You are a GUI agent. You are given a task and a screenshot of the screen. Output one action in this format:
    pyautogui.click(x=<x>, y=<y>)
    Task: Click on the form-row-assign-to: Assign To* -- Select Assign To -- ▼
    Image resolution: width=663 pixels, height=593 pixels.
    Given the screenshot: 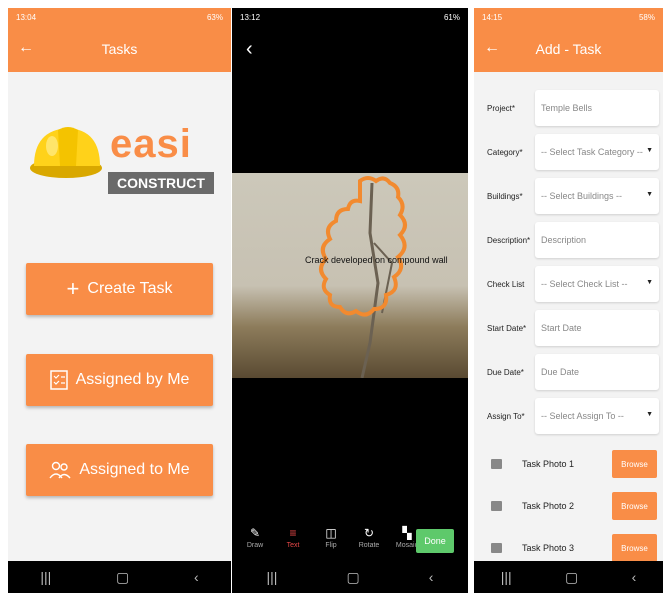 What is the action you would take?
    pyautogui.click(x=568, y=417)
    